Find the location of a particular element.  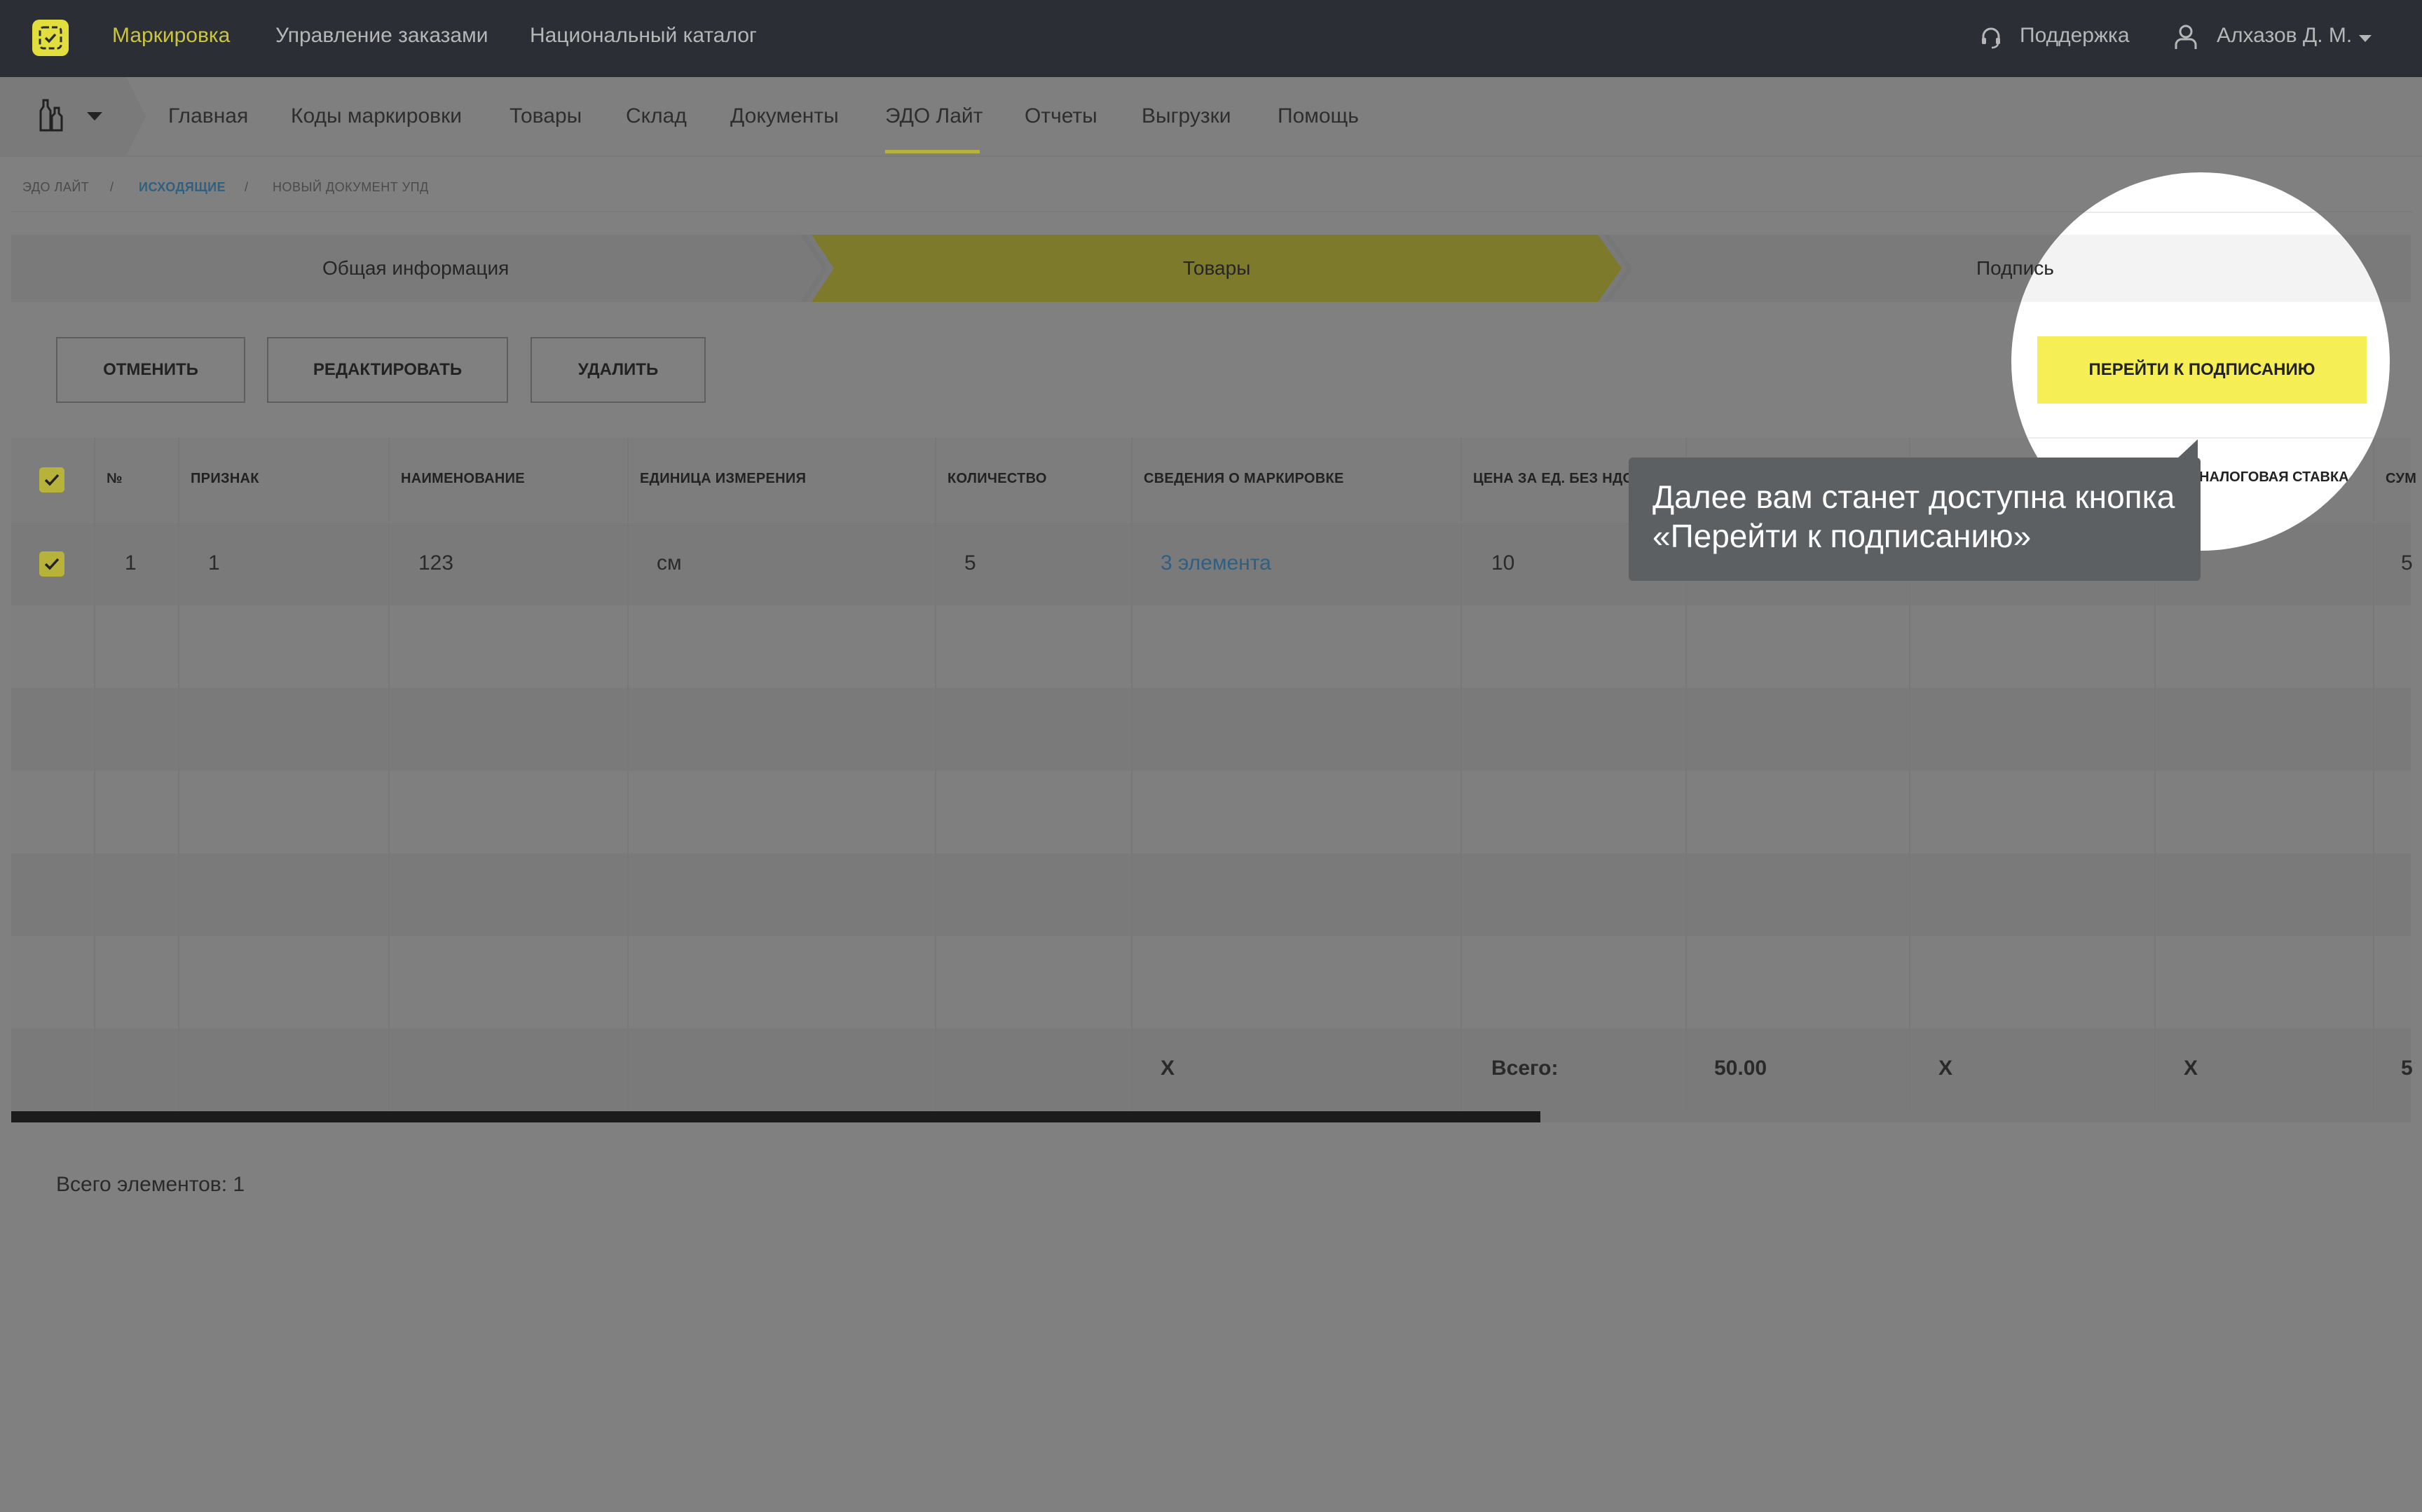

user-icon is located at coordinates (2185, 39).